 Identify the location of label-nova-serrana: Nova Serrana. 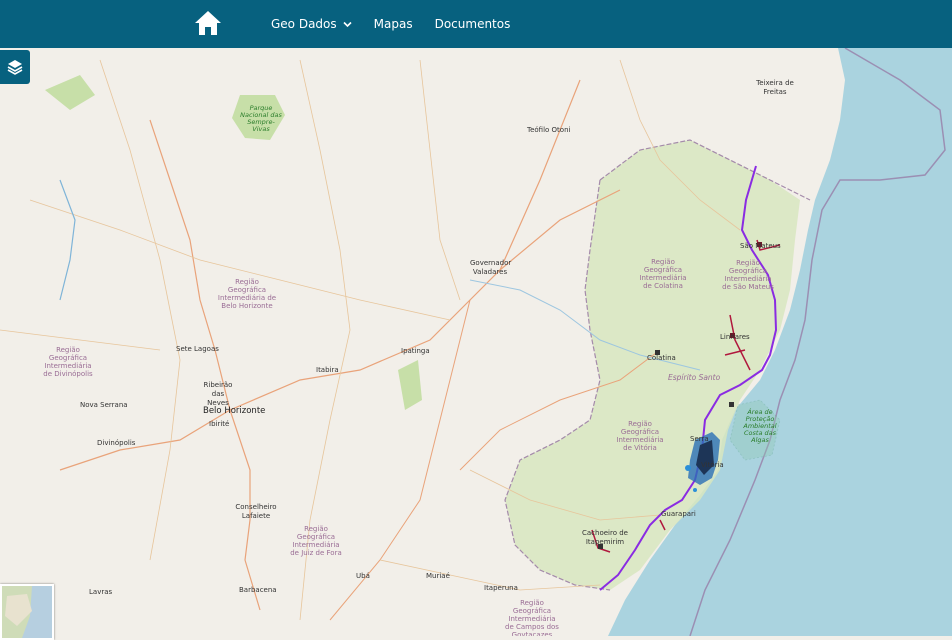
(104, 405).